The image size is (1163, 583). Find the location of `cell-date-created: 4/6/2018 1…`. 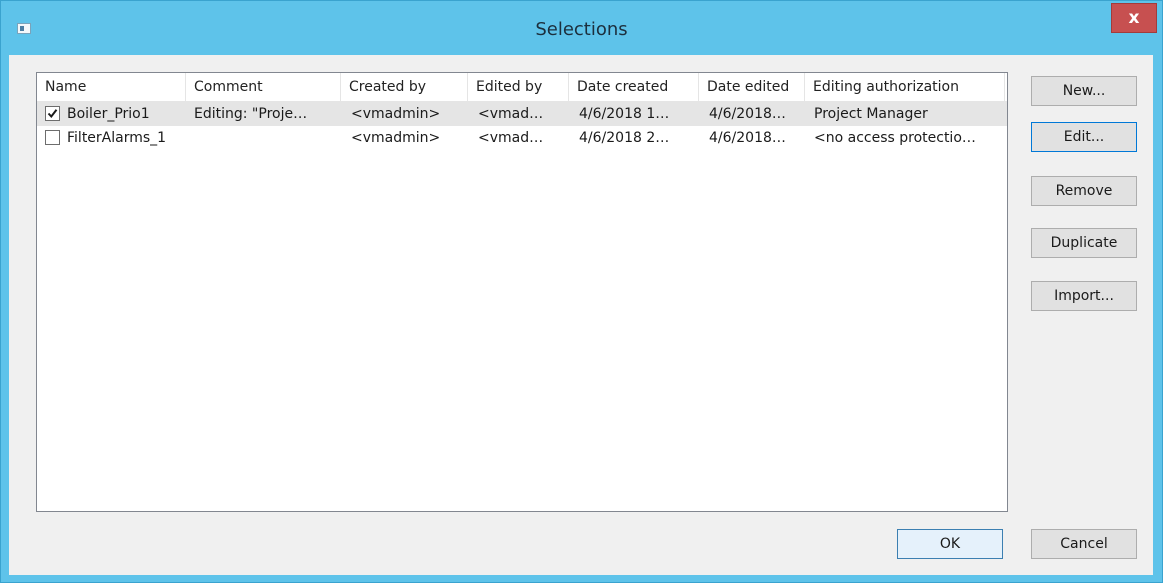

cell-date-created: 4/6/2018 1… is located at coordinates (624, 114).